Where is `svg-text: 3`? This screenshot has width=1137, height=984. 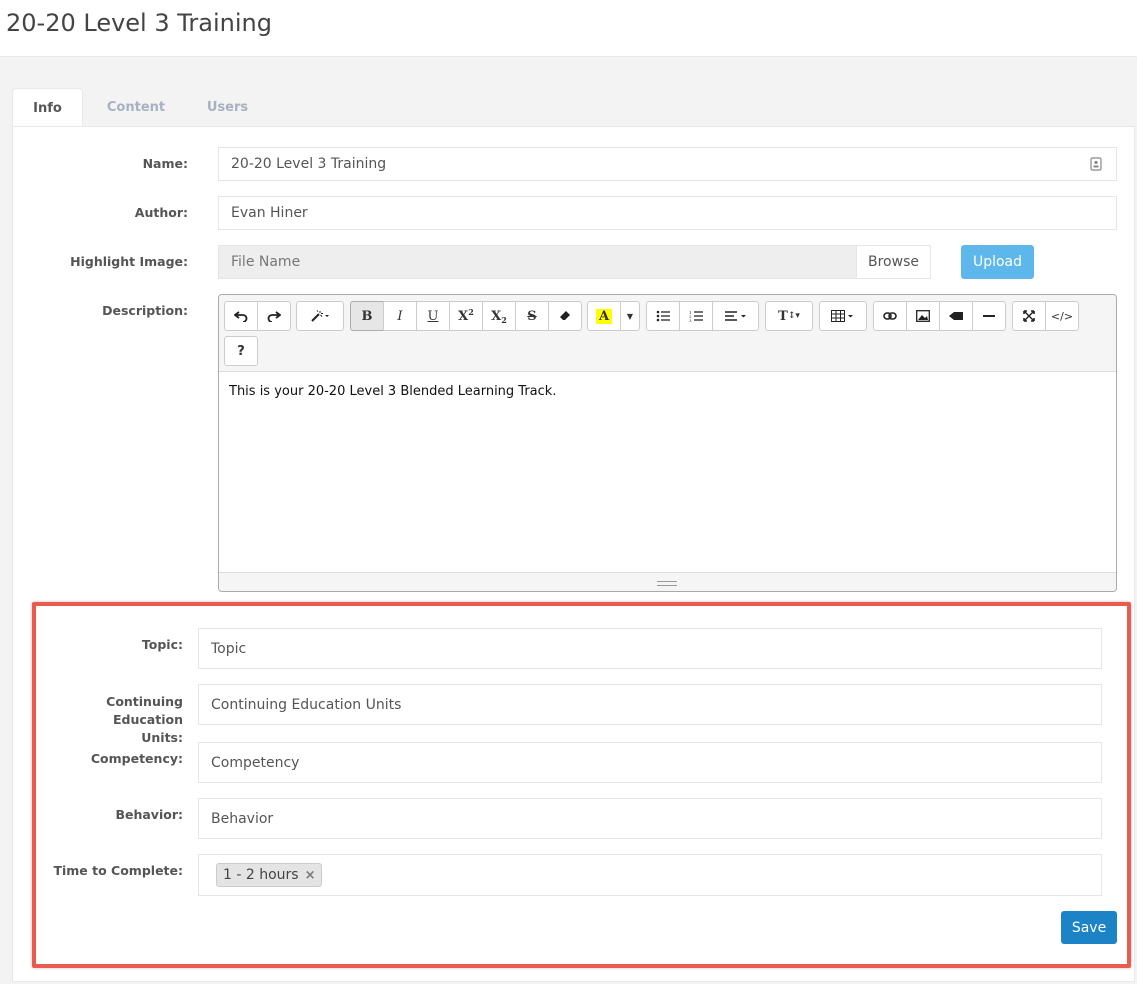
svg-text: 3 is located at coordinates (690, 320).